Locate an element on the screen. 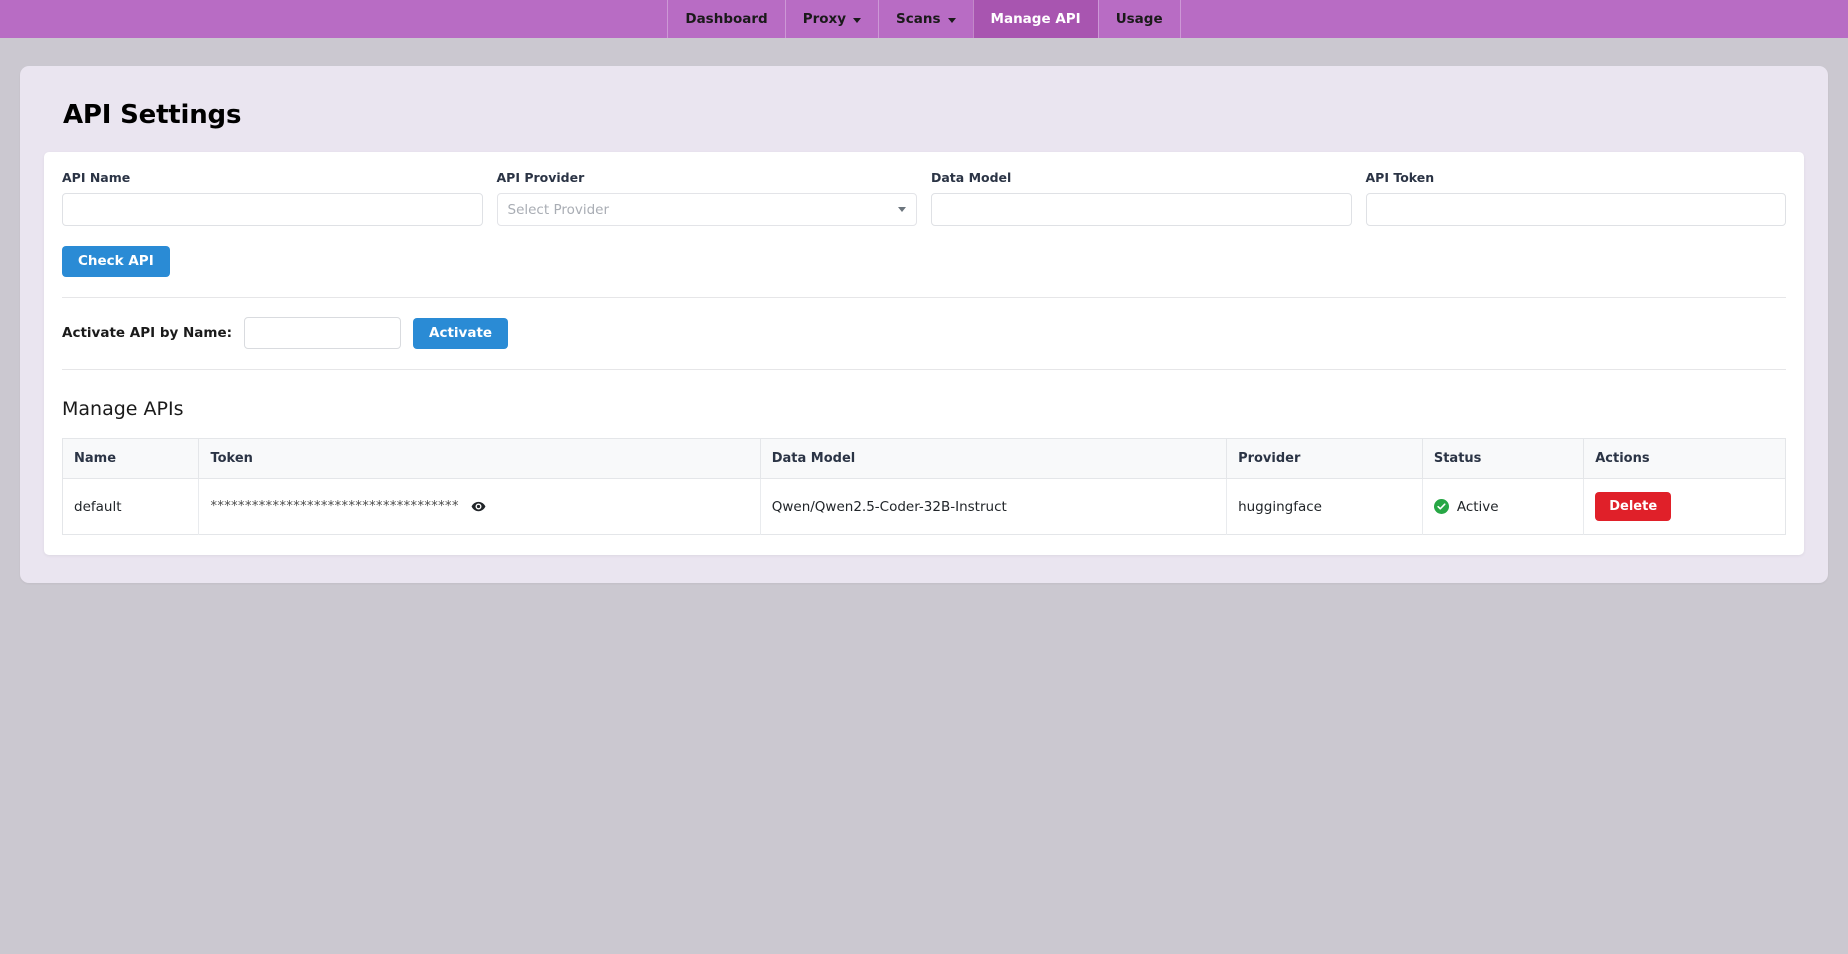 The height and width of the screenshot is (954, 1848). nav-label-scans: Scans is located at coordinates (918, 19).